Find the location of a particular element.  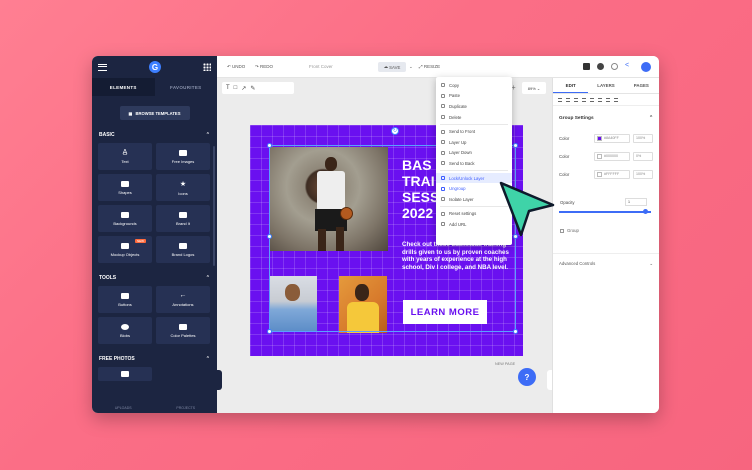

section-basic: BASIC ⌃ is located at coordinates (154, 134).